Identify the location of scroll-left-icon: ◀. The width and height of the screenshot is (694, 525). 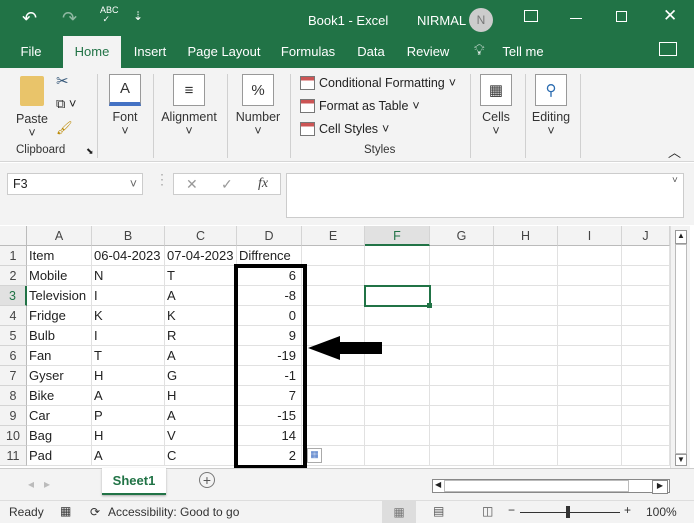
(438, 484).